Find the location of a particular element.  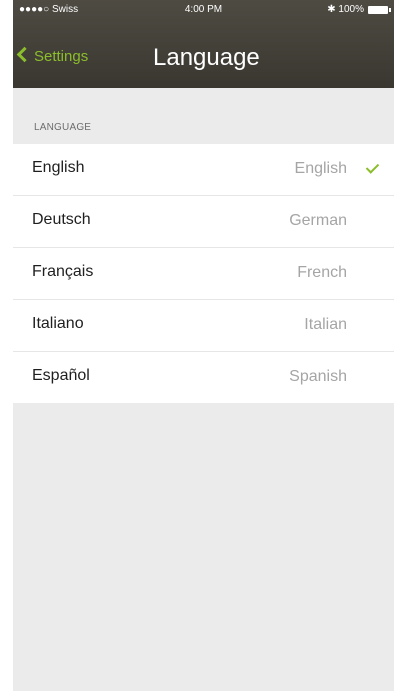

language-native-name: Español is located at coordinates (61, 375).